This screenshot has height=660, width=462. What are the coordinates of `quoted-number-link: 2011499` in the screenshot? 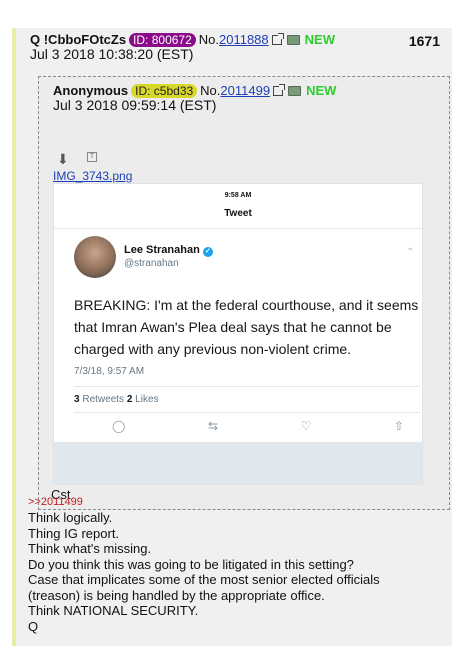 It's located at (245, 90).